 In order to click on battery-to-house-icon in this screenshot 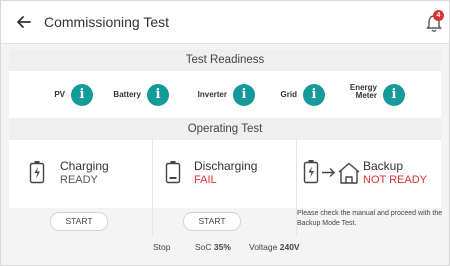, I will do `click(331, 172)`.